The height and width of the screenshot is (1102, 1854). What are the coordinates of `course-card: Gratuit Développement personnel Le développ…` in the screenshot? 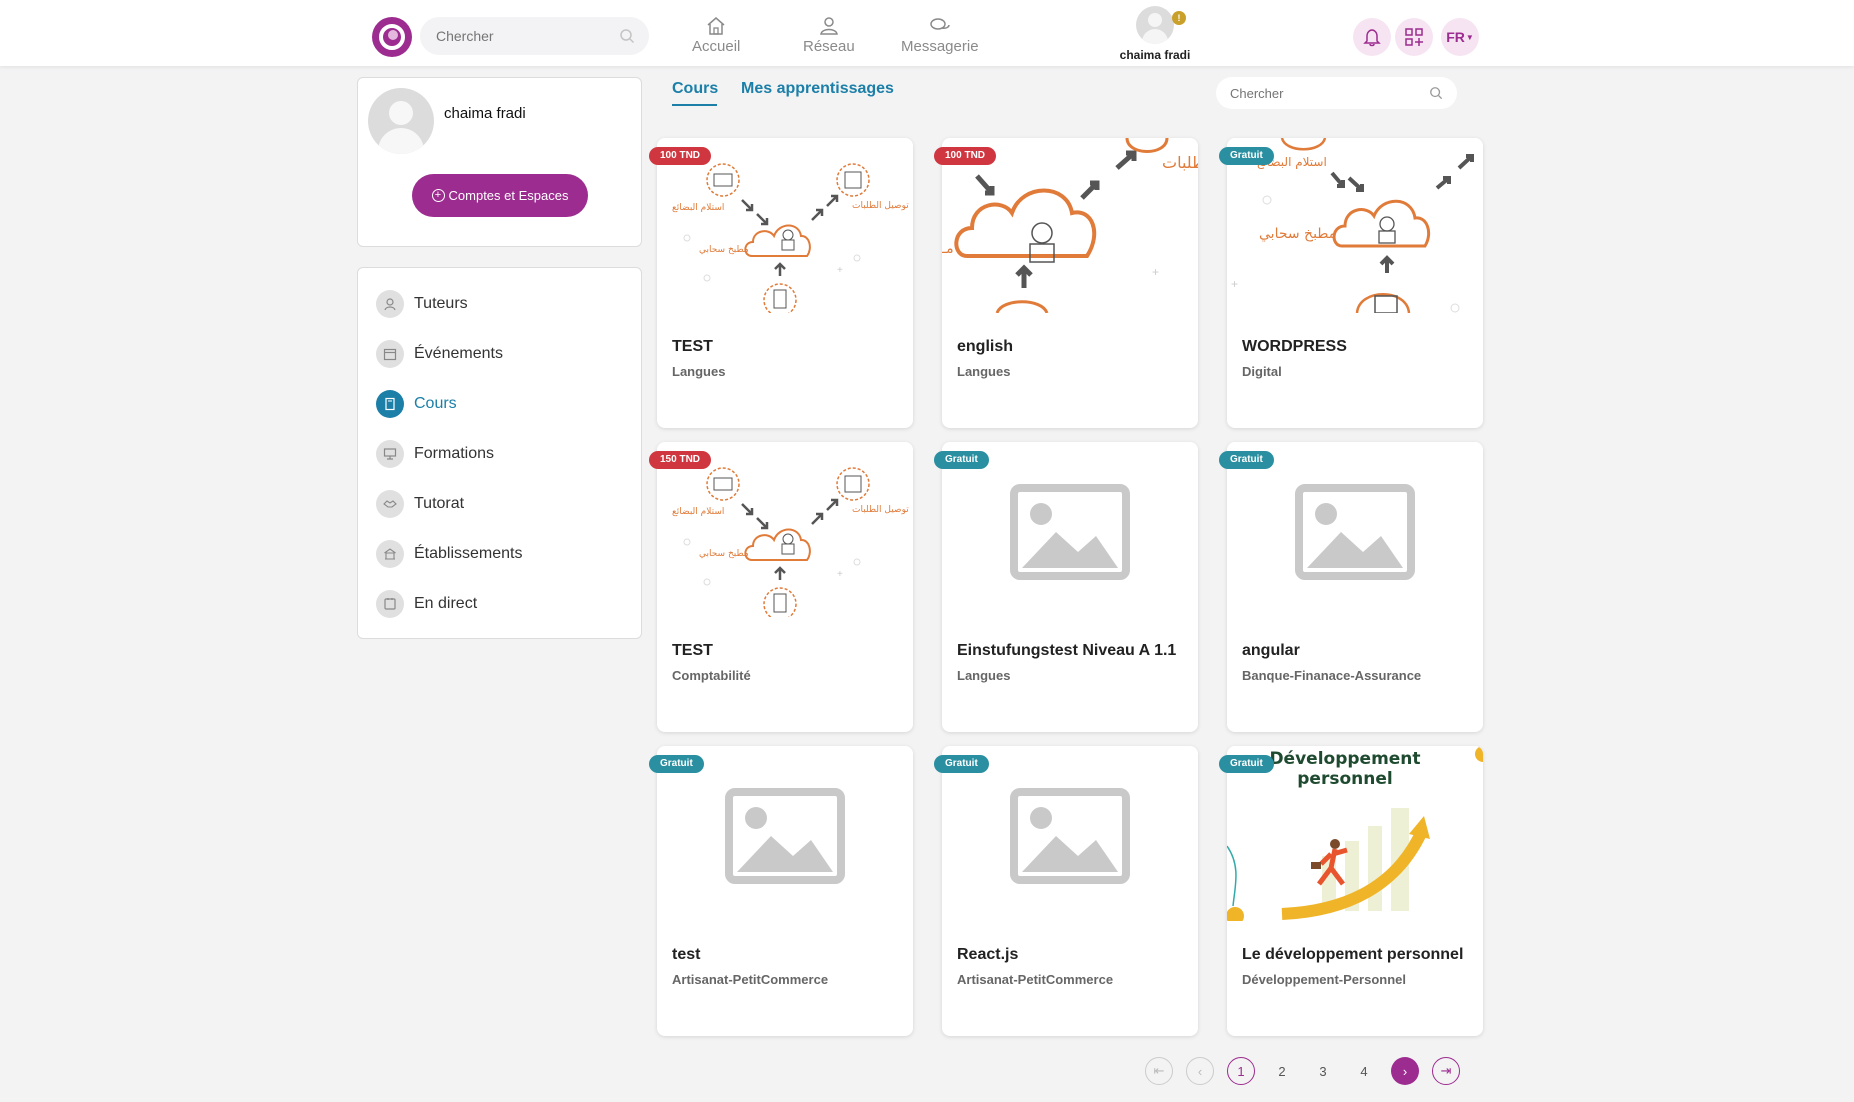 It's located at (1351, 891).